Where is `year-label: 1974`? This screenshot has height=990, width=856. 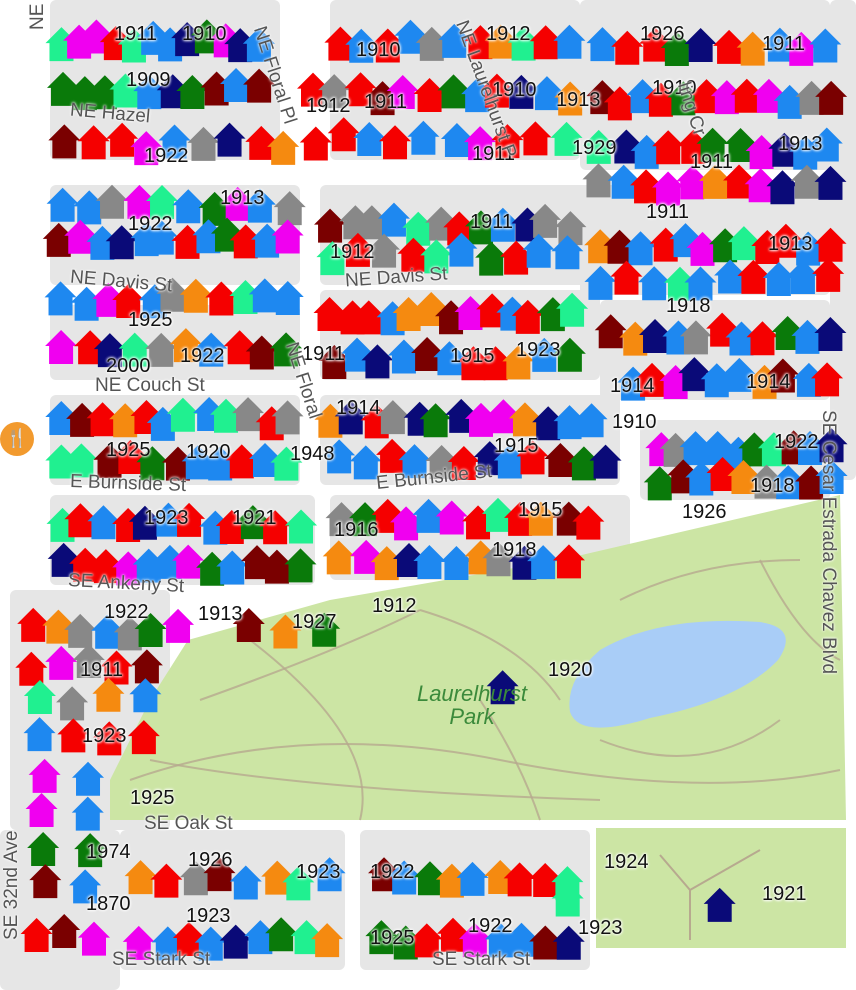 year-label: 1974 is located at coordinates (108, 852).